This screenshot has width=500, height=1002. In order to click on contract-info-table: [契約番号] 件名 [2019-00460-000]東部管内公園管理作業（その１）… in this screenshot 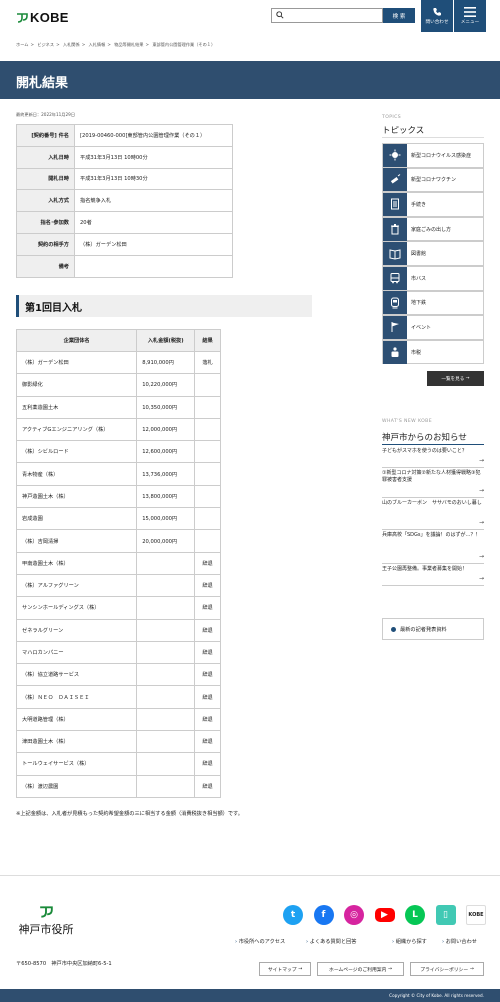, I will do `click(124, 201)`.